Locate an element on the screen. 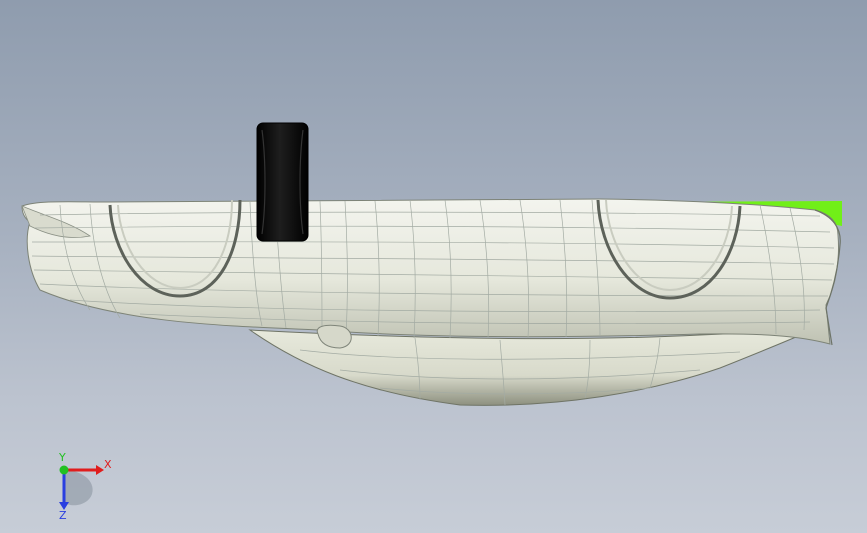 The height and width of the screenshot is (533, 867). x-axis-label: X is located at coordinates (108, 464).